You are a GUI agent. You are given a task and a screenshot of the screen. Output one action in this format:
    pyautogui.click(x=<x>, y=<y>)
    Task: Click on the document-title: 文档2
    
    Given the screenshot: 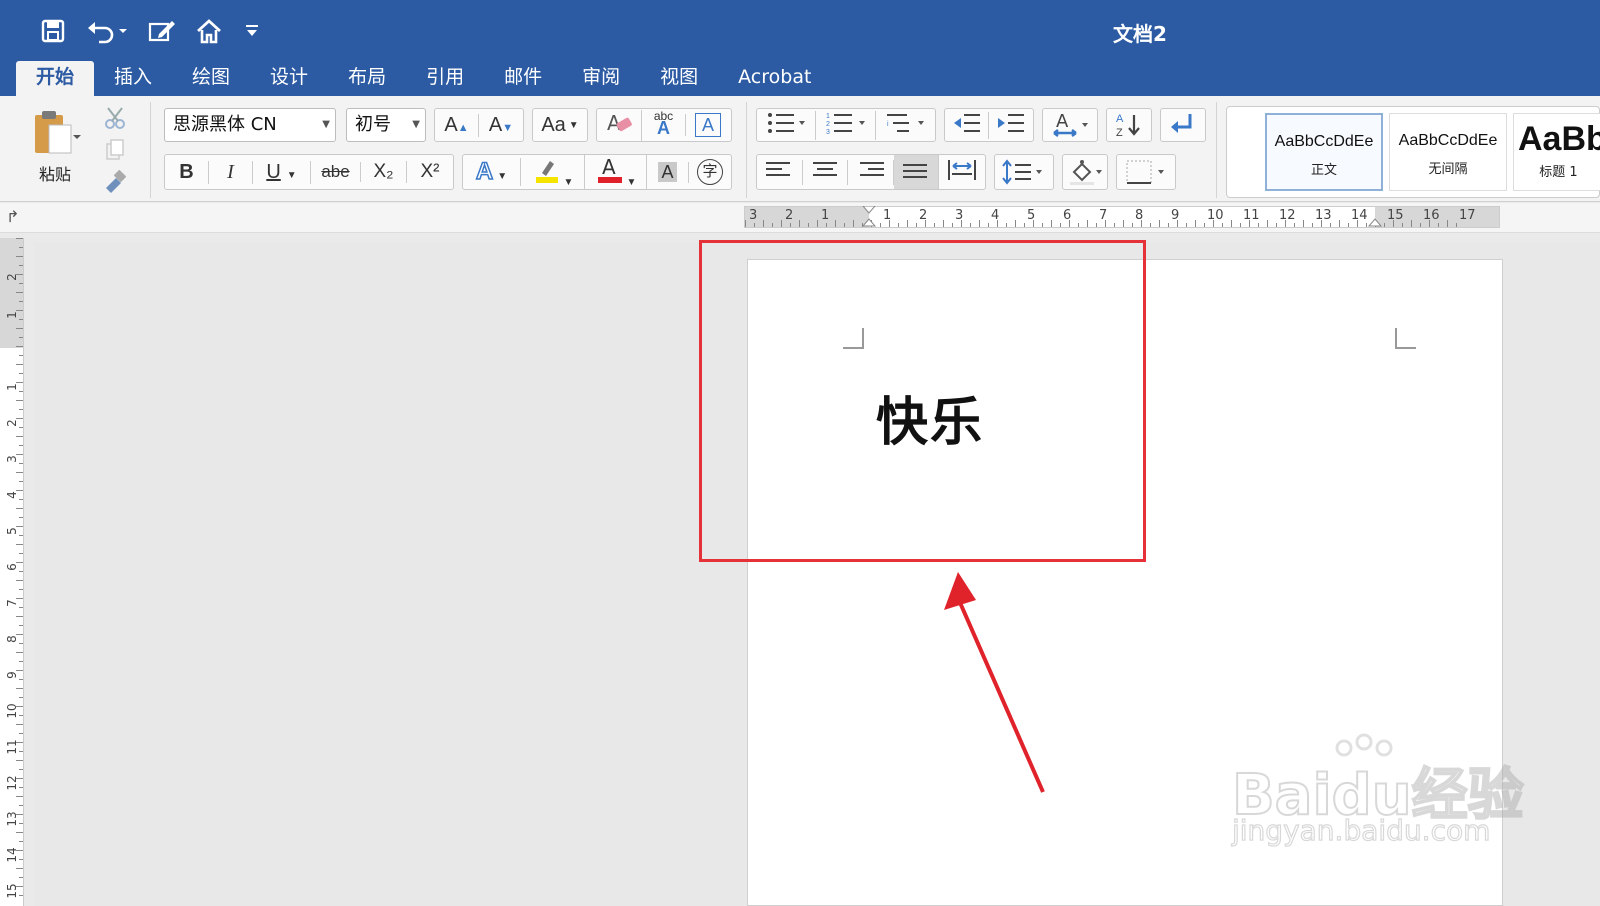 What is the action you would take?
    pyautogui.click(x=1140, y=34)
    